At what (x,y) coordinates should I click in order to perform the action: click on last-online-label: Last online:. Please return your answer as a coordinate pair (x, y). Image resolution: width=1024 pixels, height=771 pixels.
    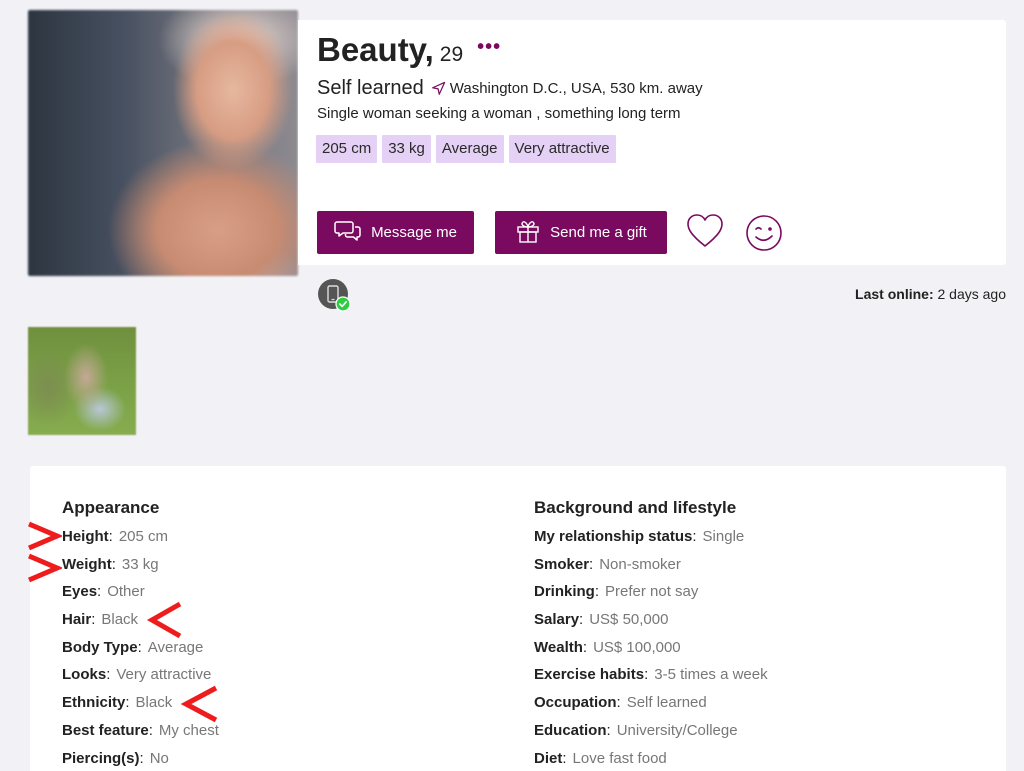
    Looking at the image, I should click on (894, 294).